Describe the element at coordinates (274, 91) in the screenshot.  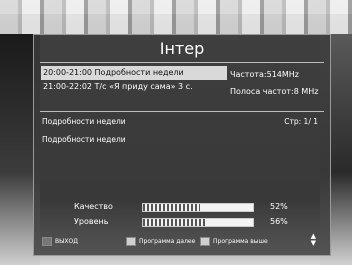
I see `bandwidth-label: Полоса частот:8 MHz` at that location.